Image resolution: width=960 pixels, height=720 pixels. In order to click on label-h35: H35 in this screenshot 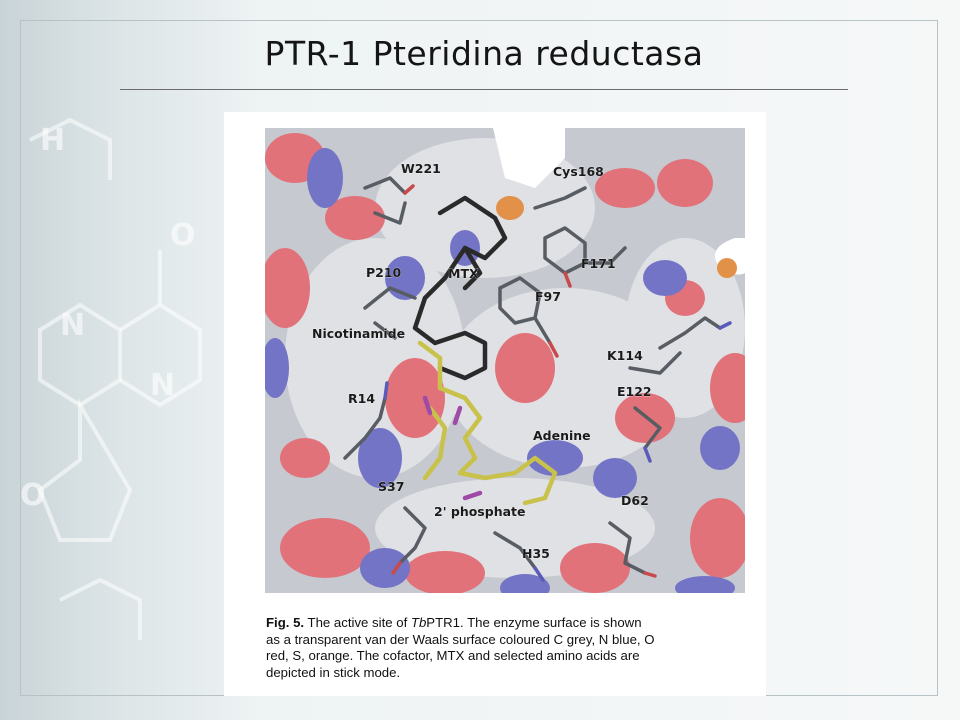, I will do `click(536, 553)`.